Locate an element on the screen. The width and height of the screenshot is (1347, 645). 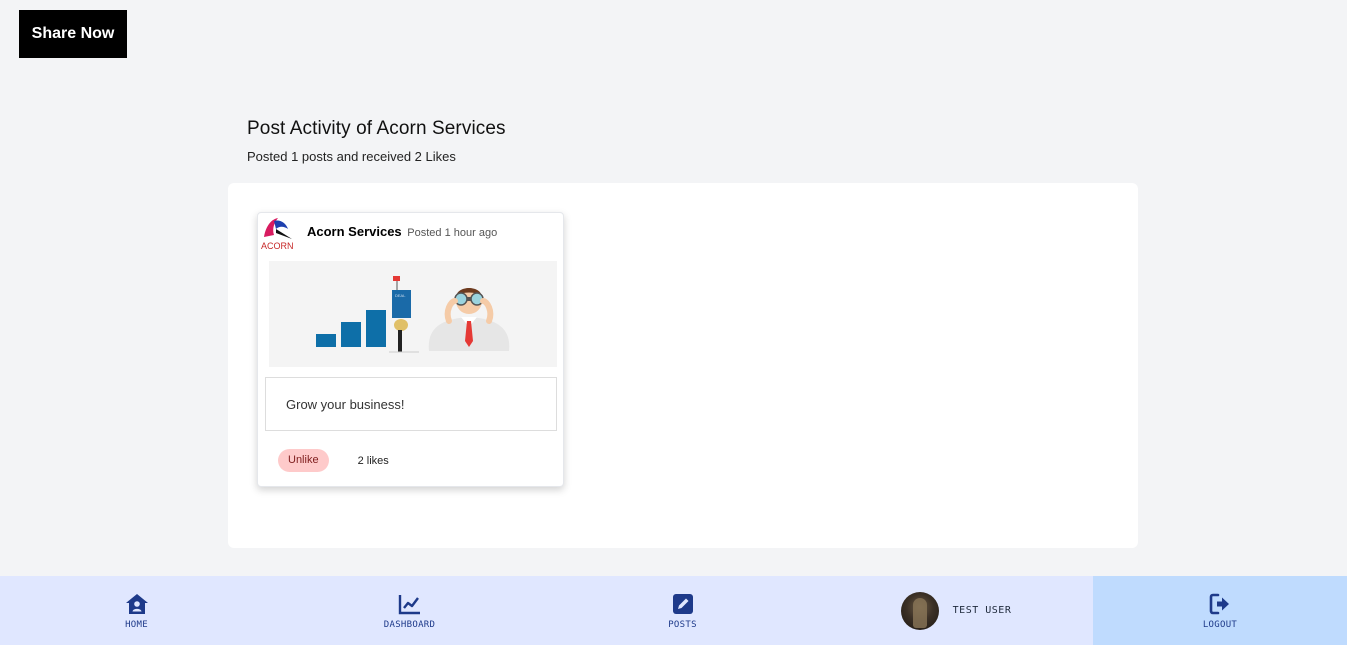
nav-label-logout: LOGOUT is located at coordinates (1220, 624).